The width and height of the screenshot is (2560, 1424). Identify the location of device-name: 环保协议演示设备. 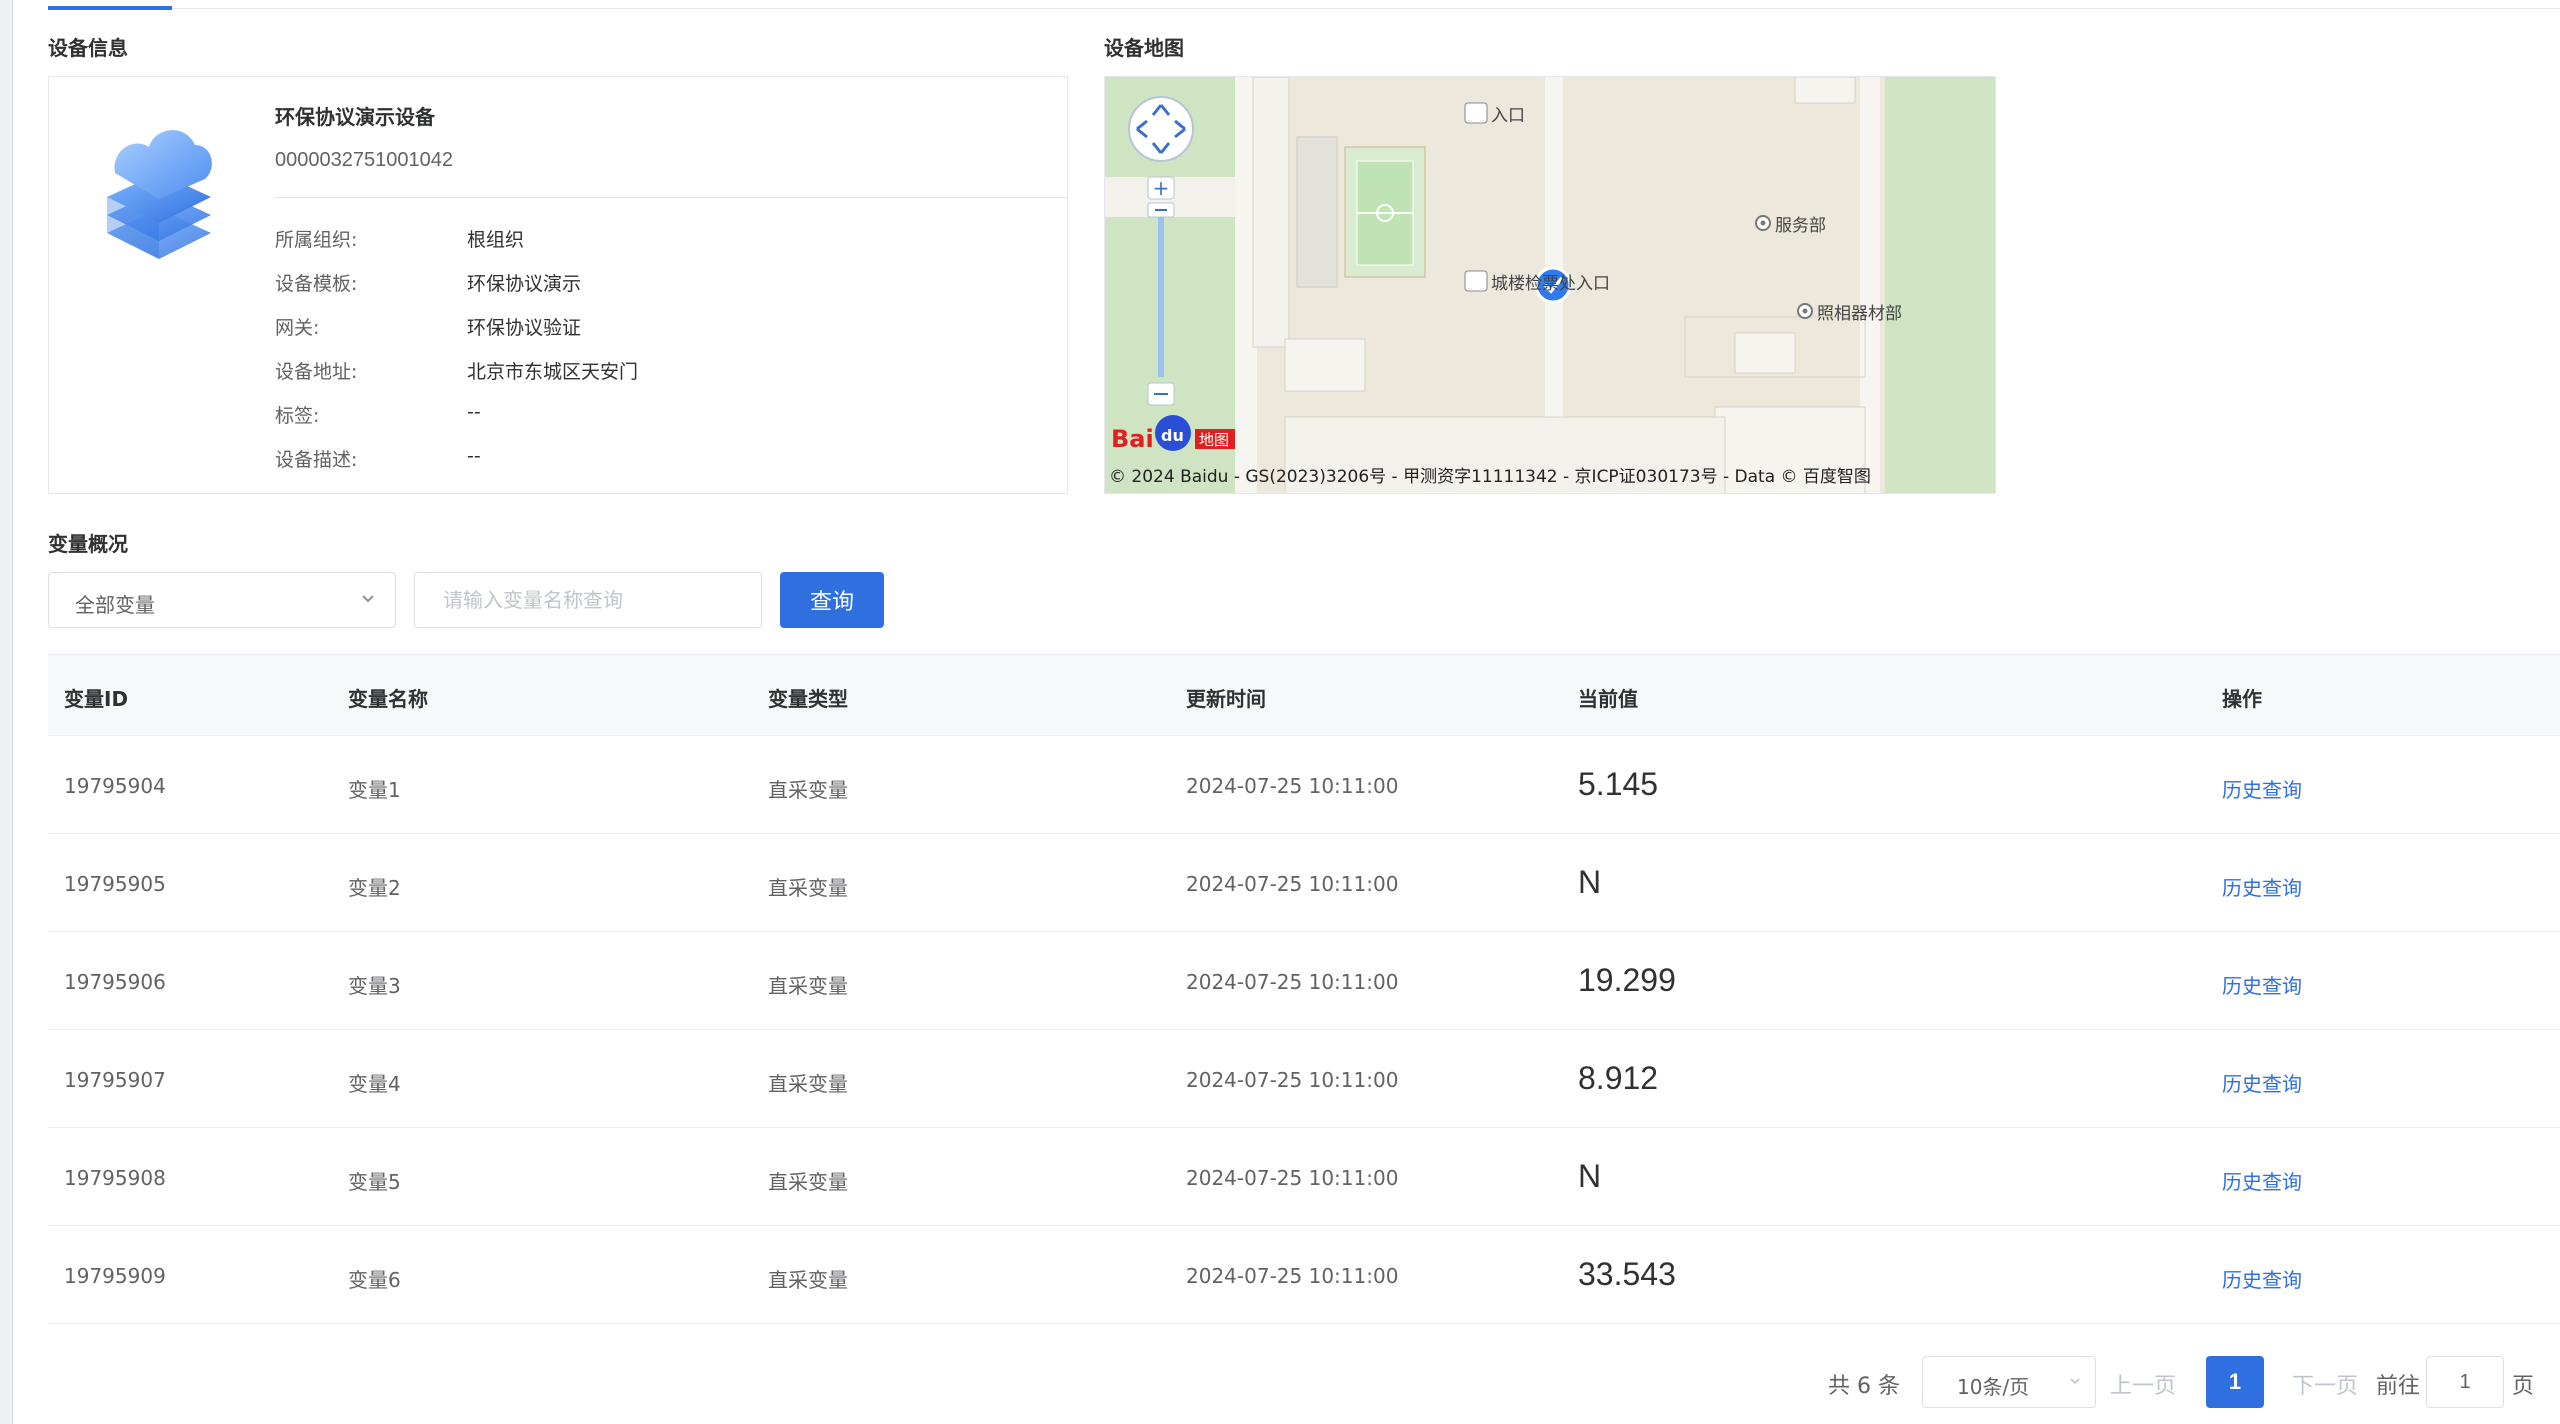
(355, 117).